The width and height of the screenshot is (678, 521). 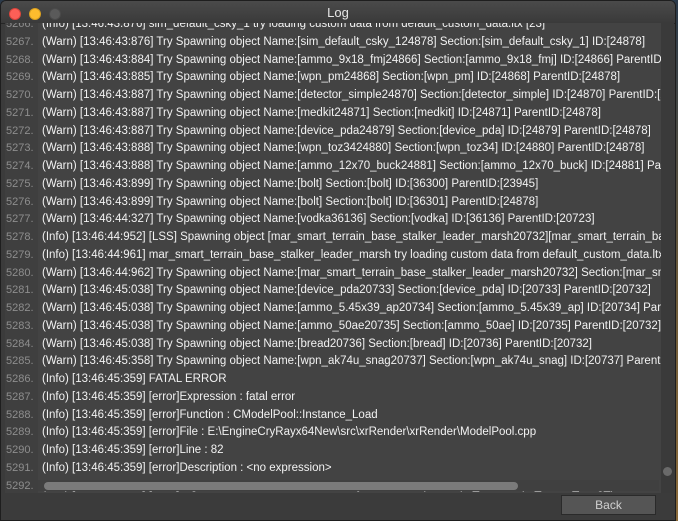 I want to click on log-text: (Info) [13:46:45:359] FATAL ERROR, so click(x=134, y=379).